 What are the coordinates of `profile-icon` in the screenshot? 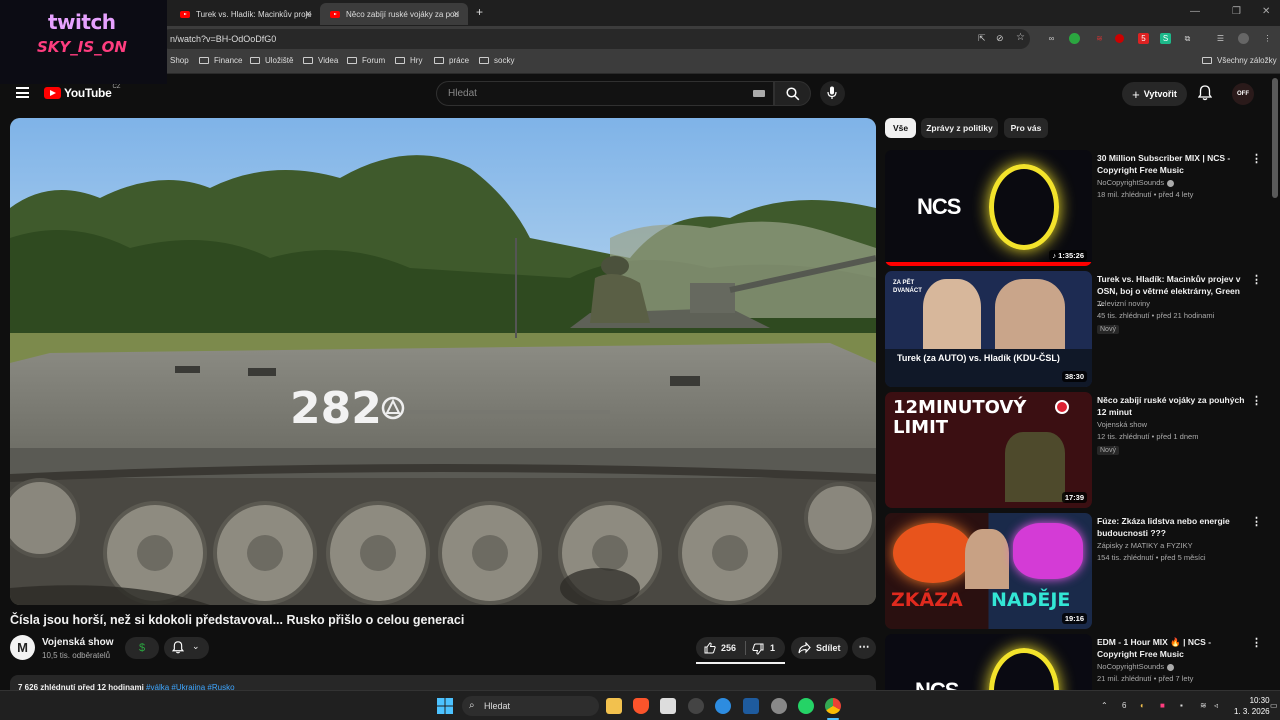 It's located at (1243, 38).